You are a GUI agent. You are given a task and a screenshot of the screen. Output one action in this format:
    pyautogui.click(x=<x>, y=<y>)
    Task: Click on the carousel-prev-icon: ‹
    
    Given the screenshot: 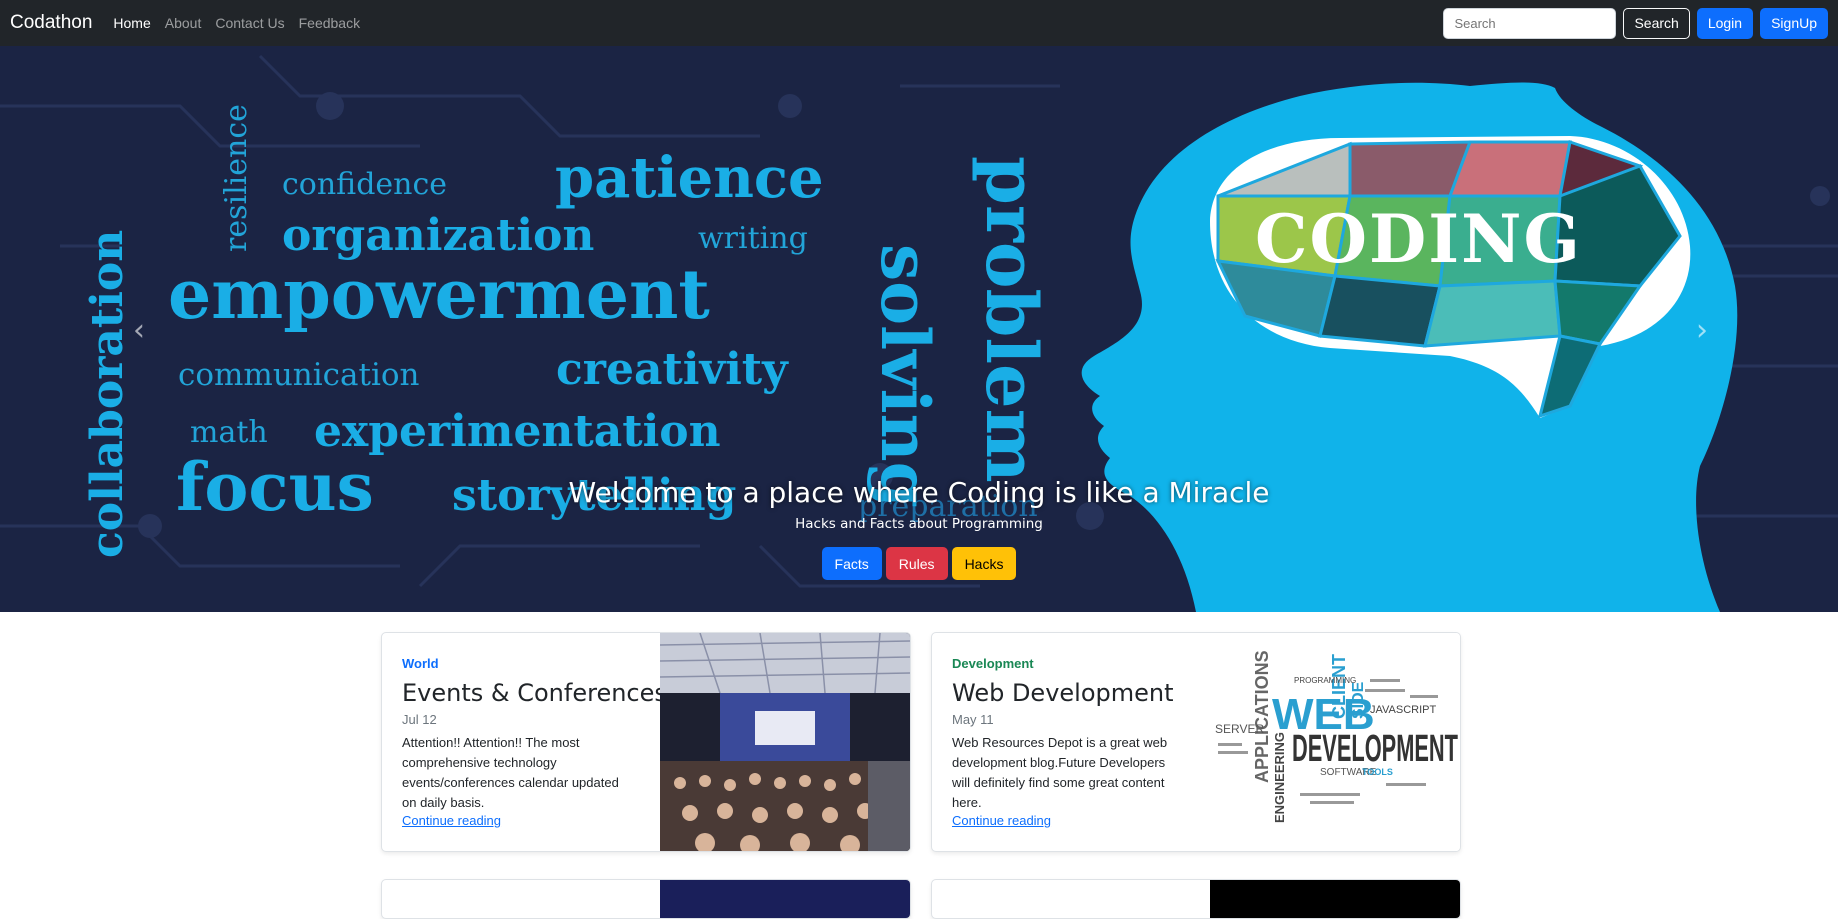 What is the action you would take?
    pyautogui.click(x=139, y=331)
    